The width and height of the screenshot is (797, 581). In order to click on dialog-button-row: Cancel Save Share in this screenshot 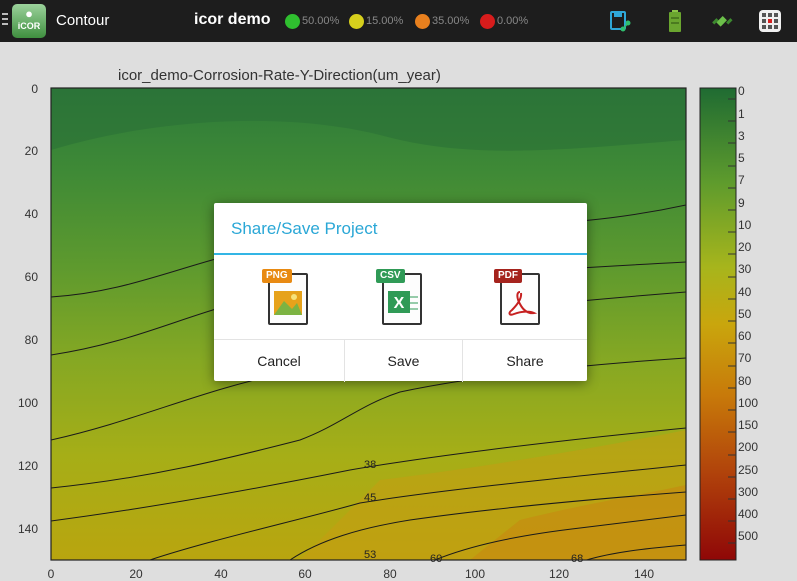, I will do `click(400, 360)`.